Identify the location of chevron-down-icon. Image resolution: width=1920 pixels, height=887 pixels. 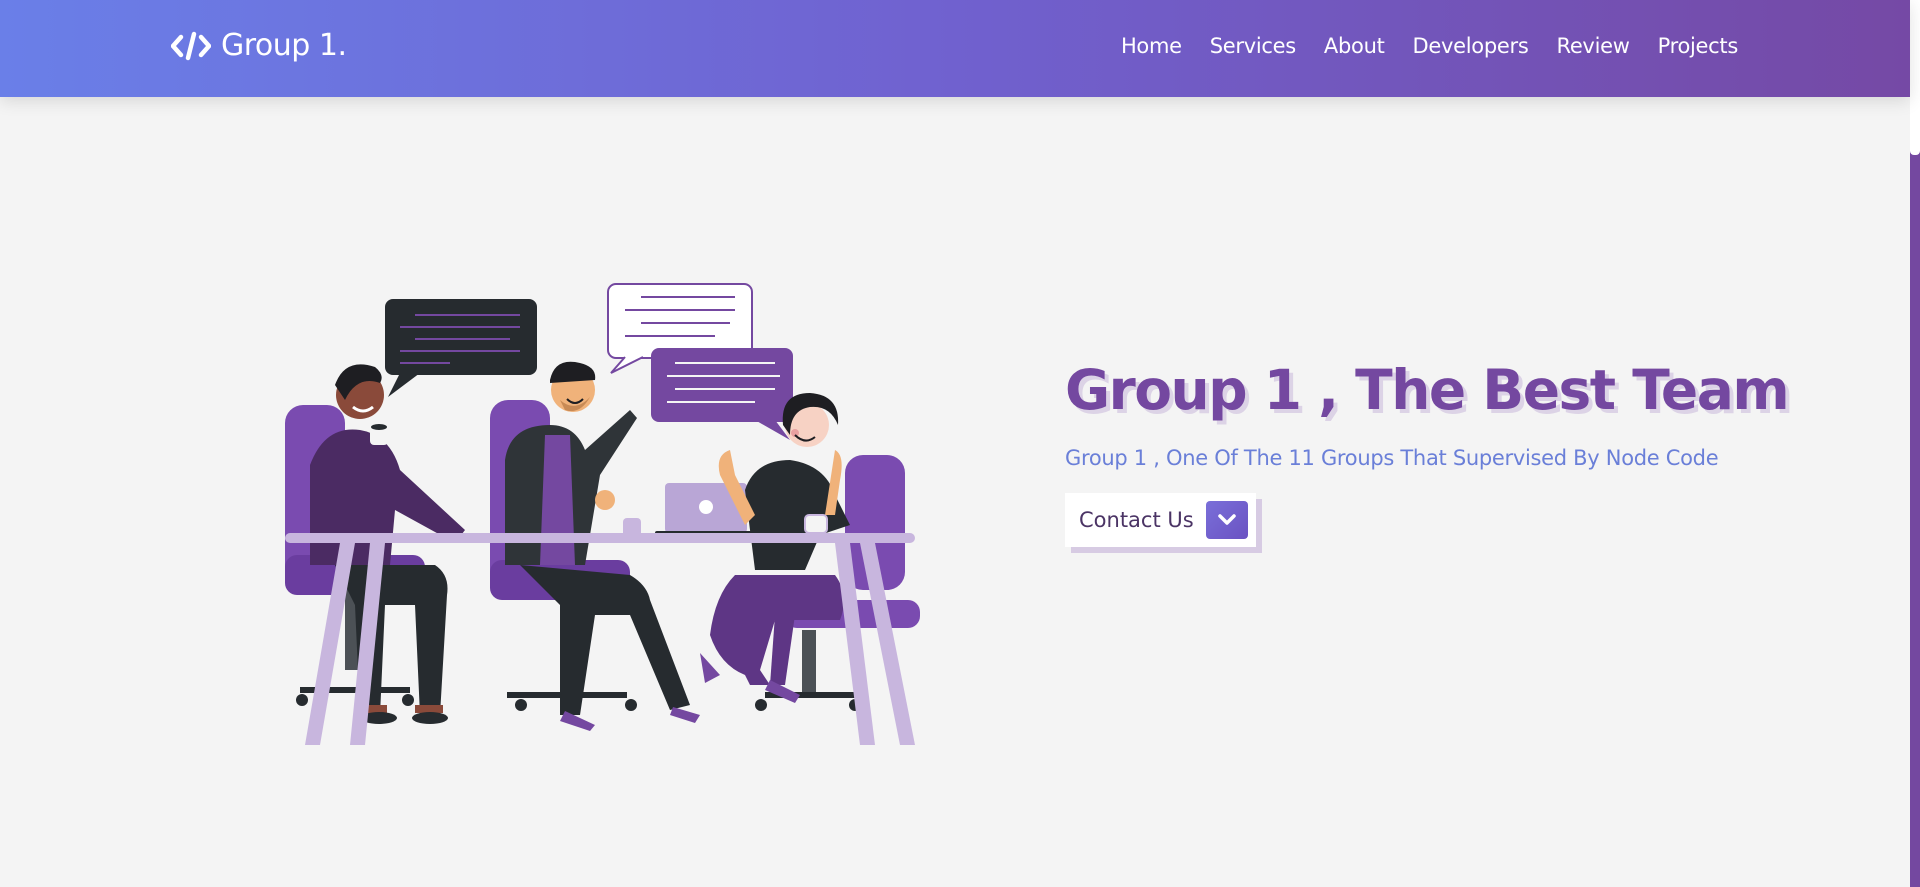
(1226, 520).